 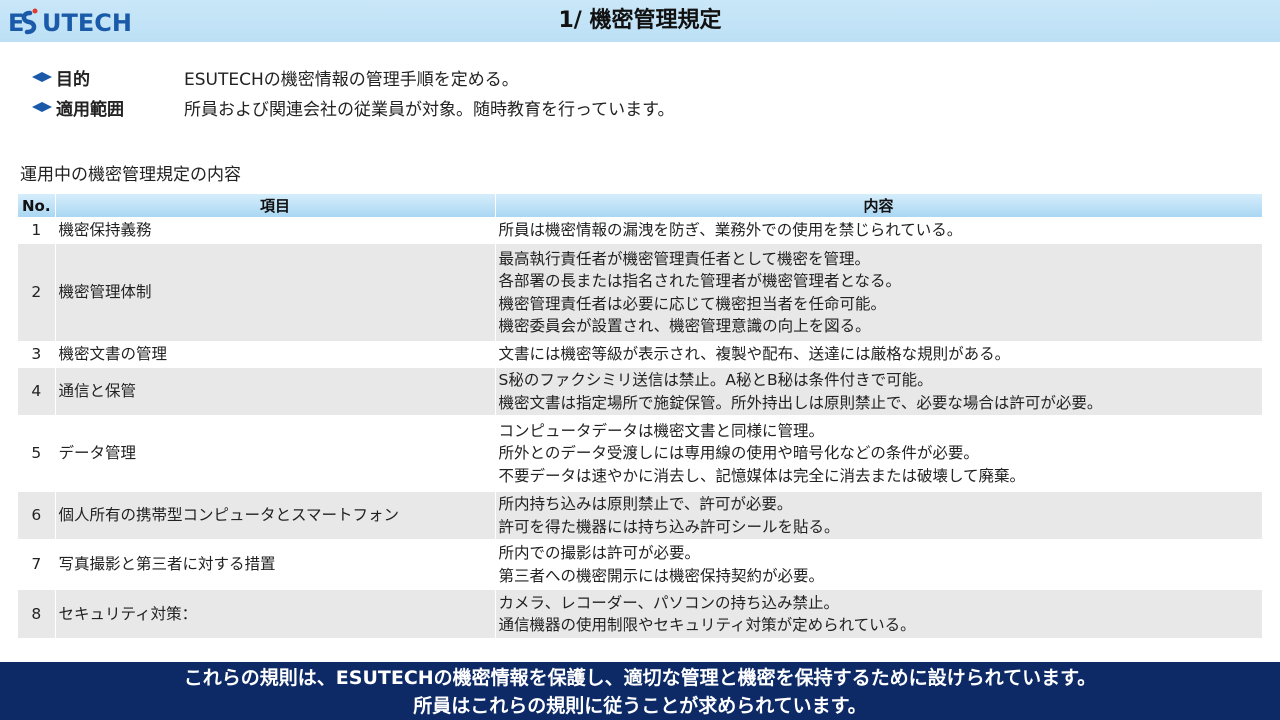 I want to click on header-content: 内容, so click(x=879, y=206).